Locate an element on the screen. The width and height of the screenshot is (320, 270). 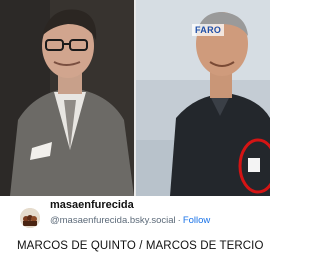
author-meta: @masaenfurecida.bsky.social · Follow is located at coordinates (130, 220).